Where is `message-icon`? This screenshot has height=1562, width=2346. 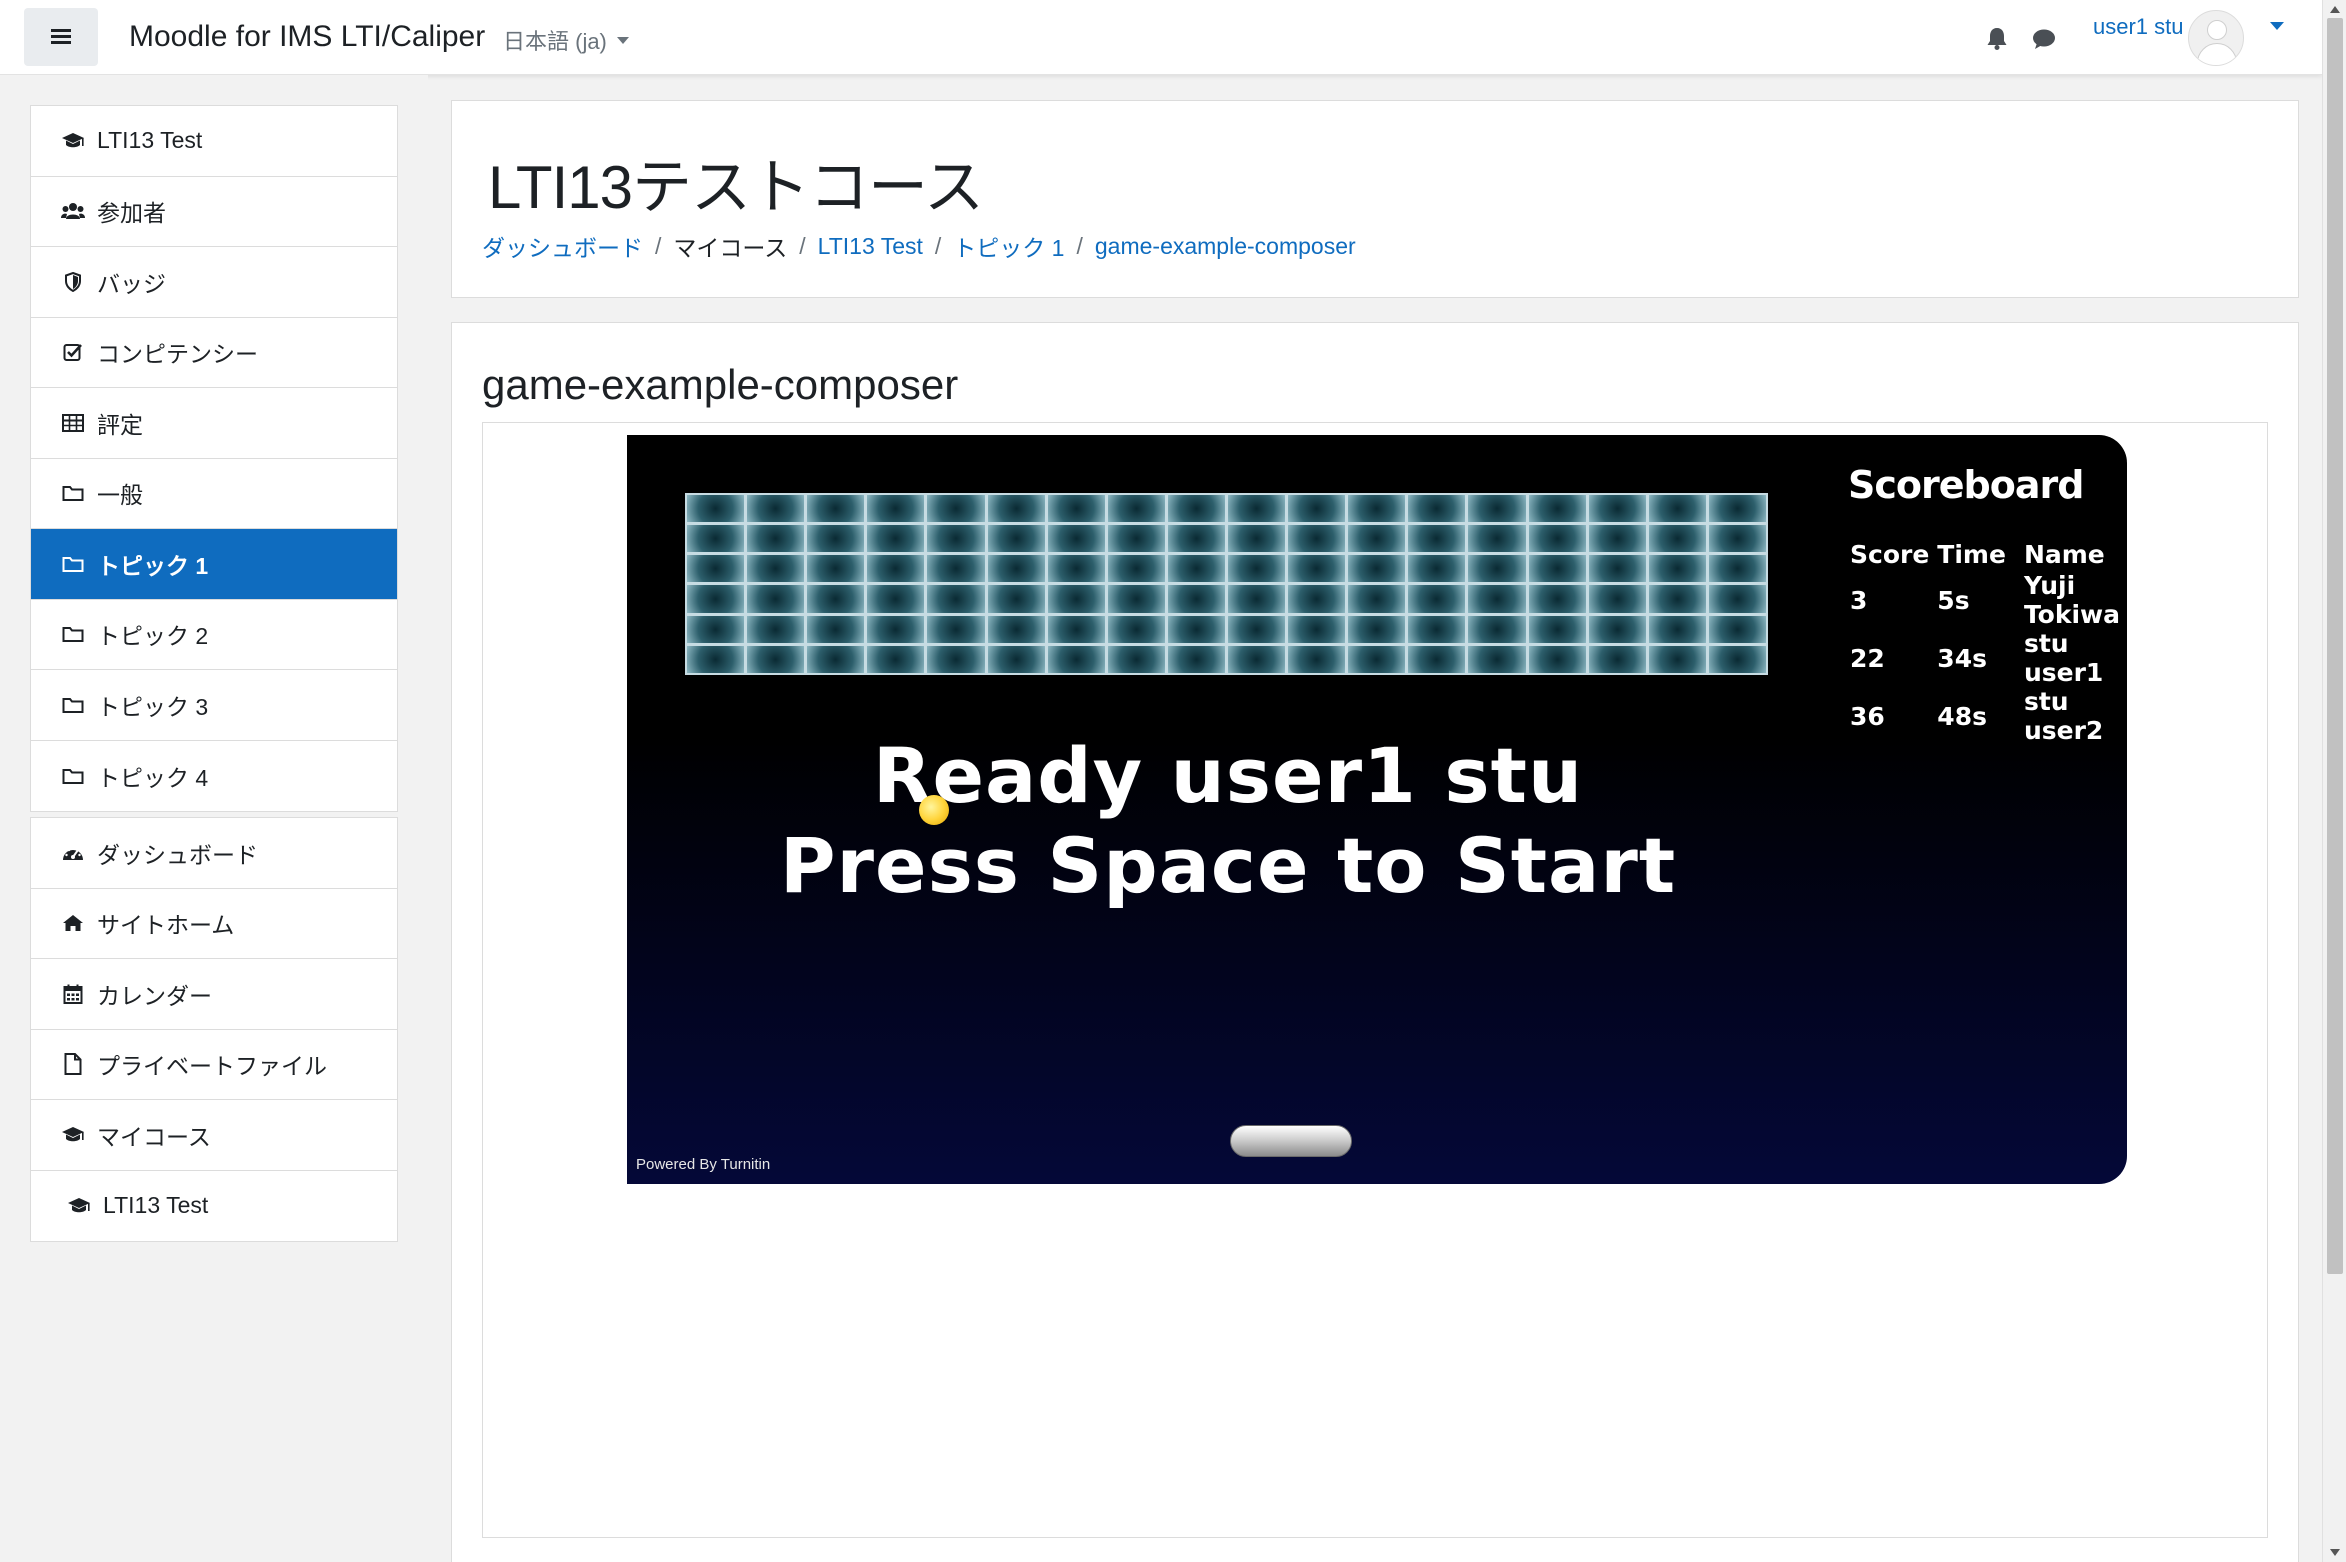
message-icon is located at coordinates (2044, 39).